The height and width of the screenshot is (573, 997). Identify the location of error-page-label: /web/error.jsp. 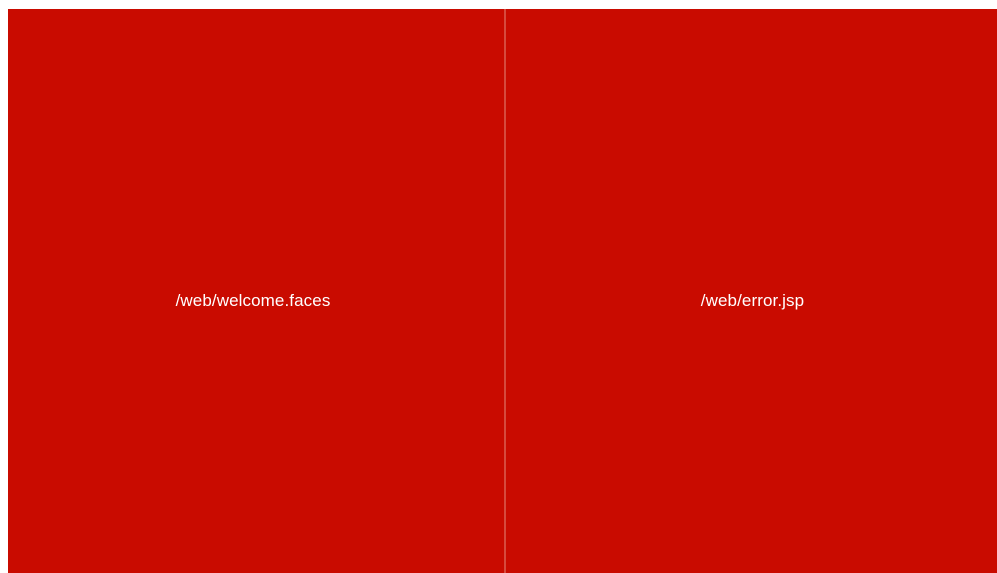
(752, 300).